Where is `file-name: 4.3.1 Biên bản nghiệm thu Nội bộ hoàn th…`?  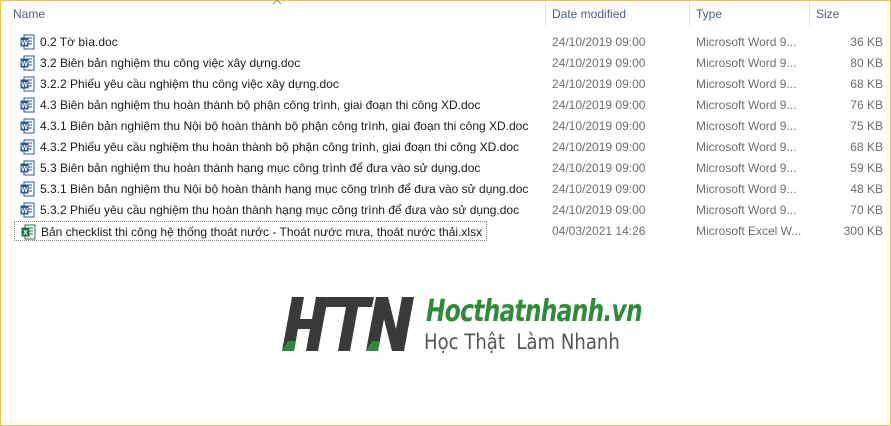 file-name: 4.3.1 Biên bản nghiệm thu Nội bộ hoàn th… is located at coordinates (284, 126).